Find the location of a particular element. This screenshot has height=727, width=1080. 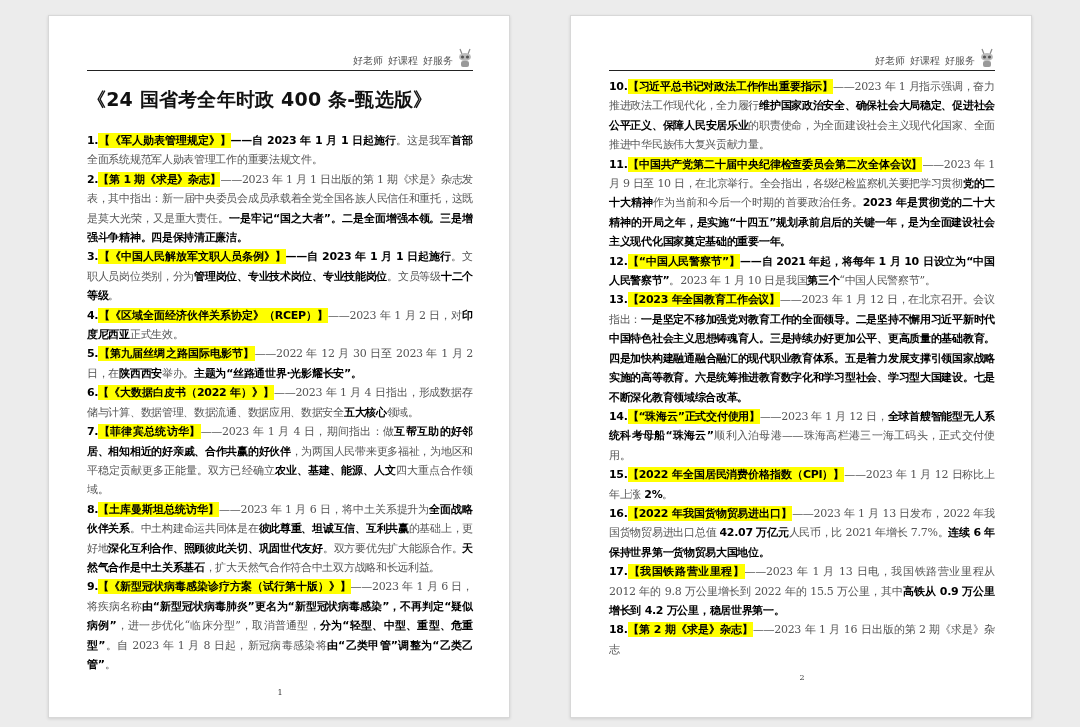

news-item: 9.【《新型冠状病毒感染诊疗方案（试行第十版）》】——2023 年 1 月 6 日，将疾病名称由“新型冠状病毒肺炎”更名为“新型冠状病毒感染”，不再判定“疑似病例”，进一步优化“临床分型”，取消普通型，分为“轻型、中型、重型、危重型”。自 2023 年 1 月 8 日起，新冠病毒感染将由“乙类甲管”调整为“乙类乙管”。 is located at coordinates (280, 625).